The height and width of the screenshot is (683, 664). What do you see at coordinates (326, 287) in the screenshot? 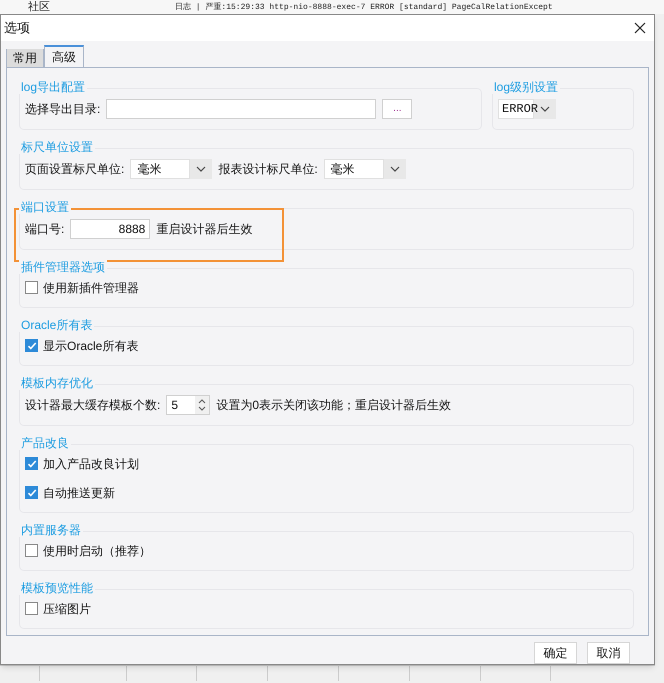
I see `checkbox-option: 使用新插件管理器` at bounding box center [326, 287].